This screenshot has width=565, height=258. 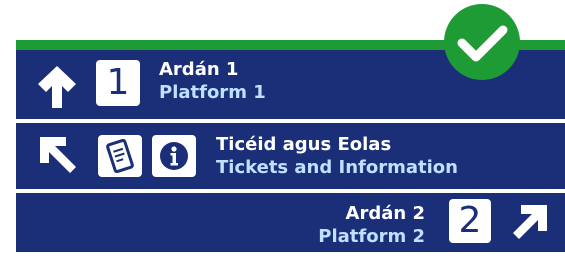 I want to click on sign-text: Ardán 1 Platform 1, so click(x=212, y=81).